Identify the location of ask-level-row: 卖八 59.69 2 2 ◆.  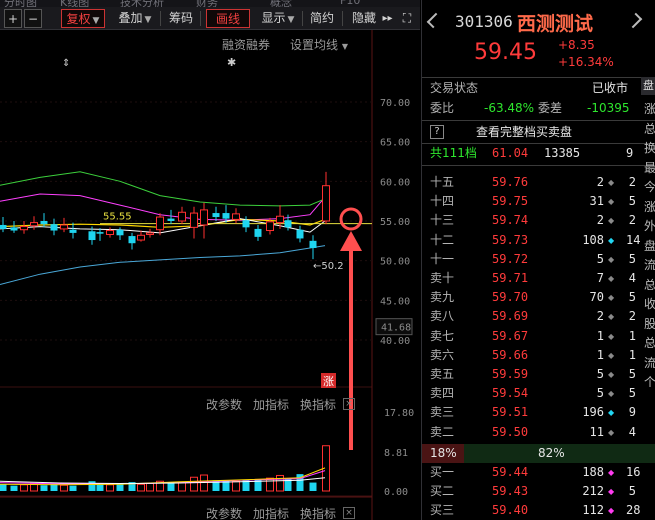
(538, 316).